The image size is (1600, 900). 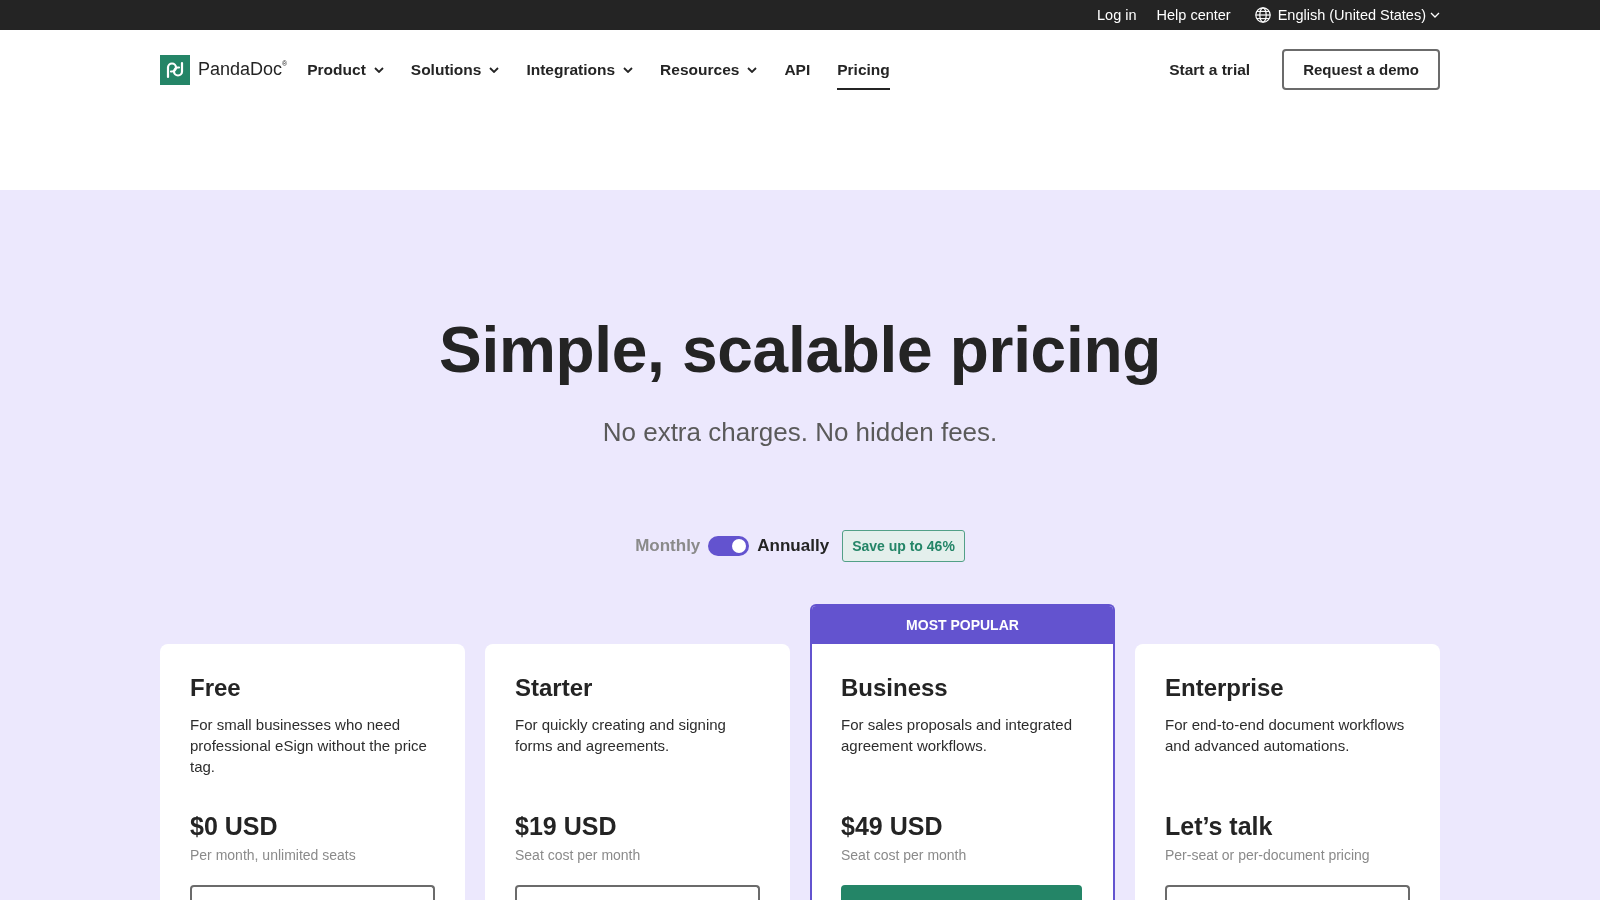 I want to click on plan-price: $0 USD, so click(x=234, y=826).